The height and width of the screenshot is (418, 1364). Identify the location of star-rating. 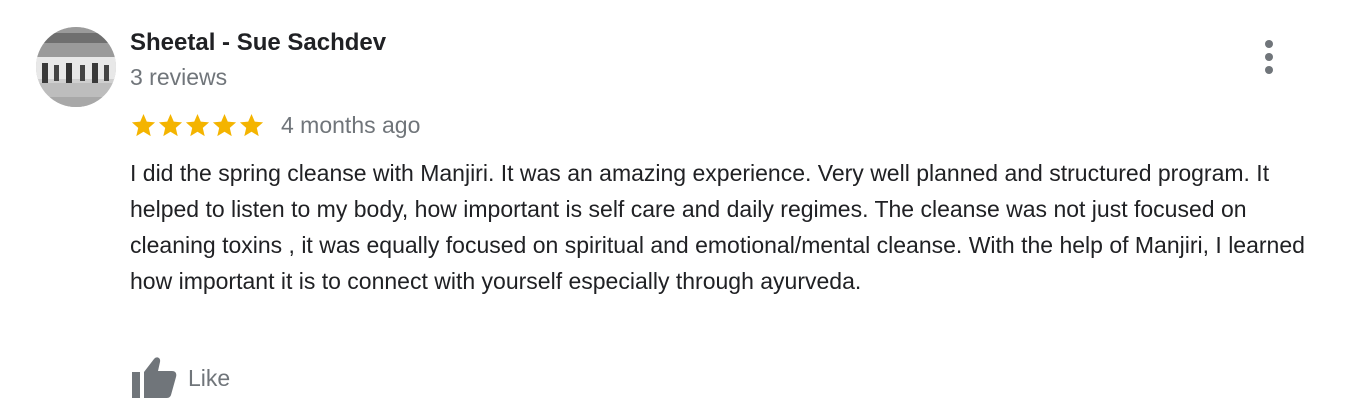
(197, 125).